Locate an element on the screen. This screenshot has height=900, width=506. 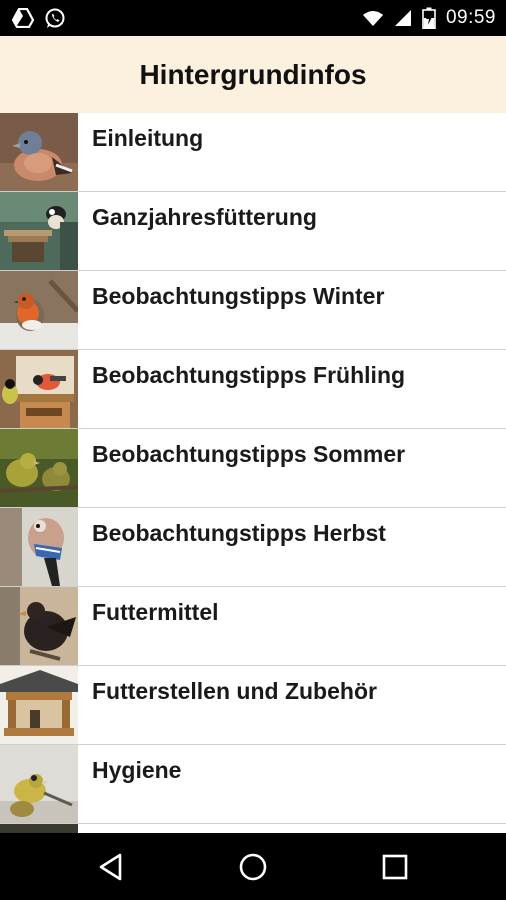
bullfinch-feeder-photo is located at coordinates (39, 389).